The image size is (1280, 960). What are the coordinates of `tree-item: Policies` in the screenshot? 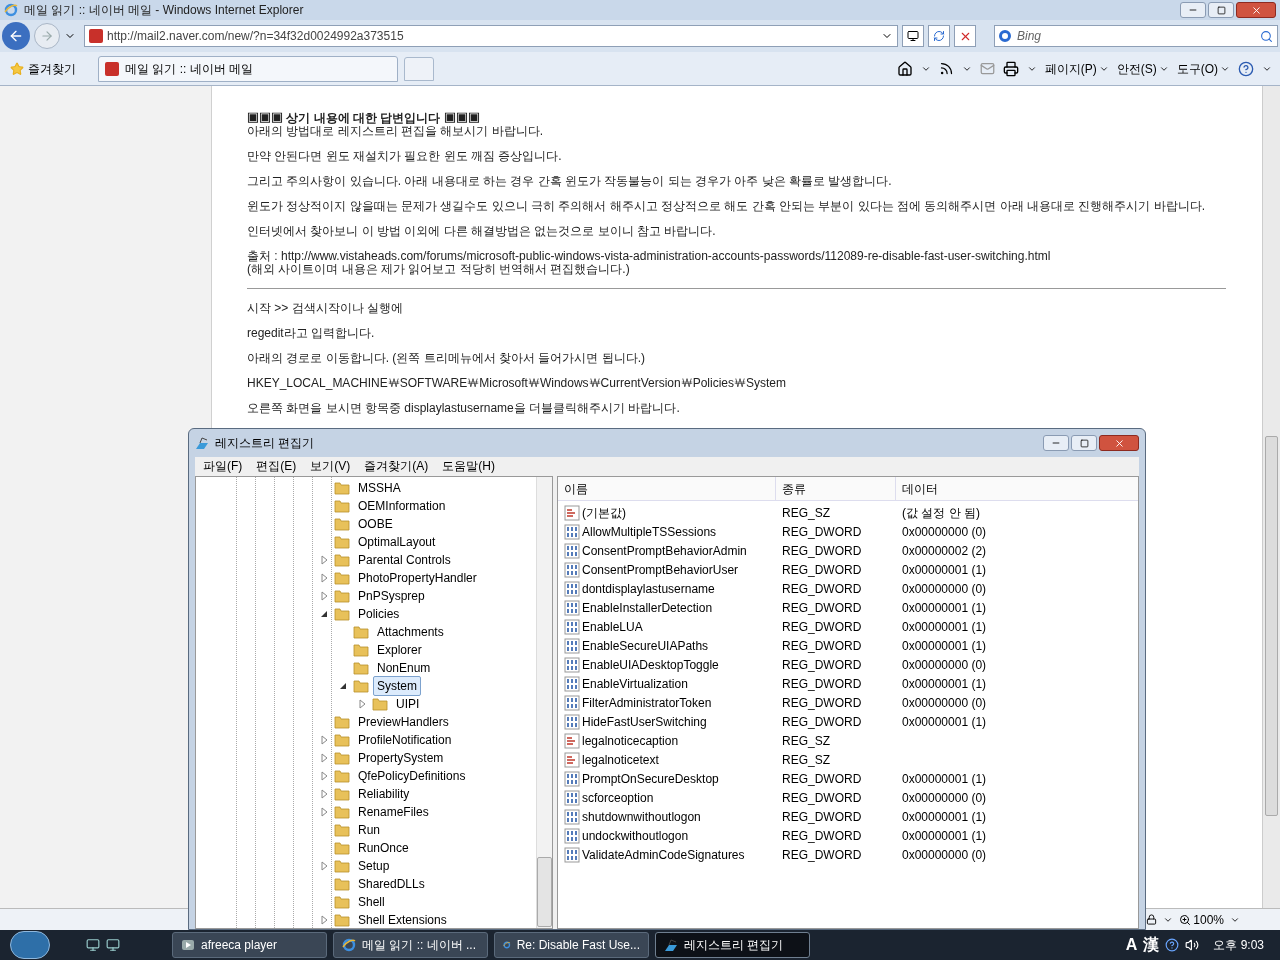 It's located at (379, 614).